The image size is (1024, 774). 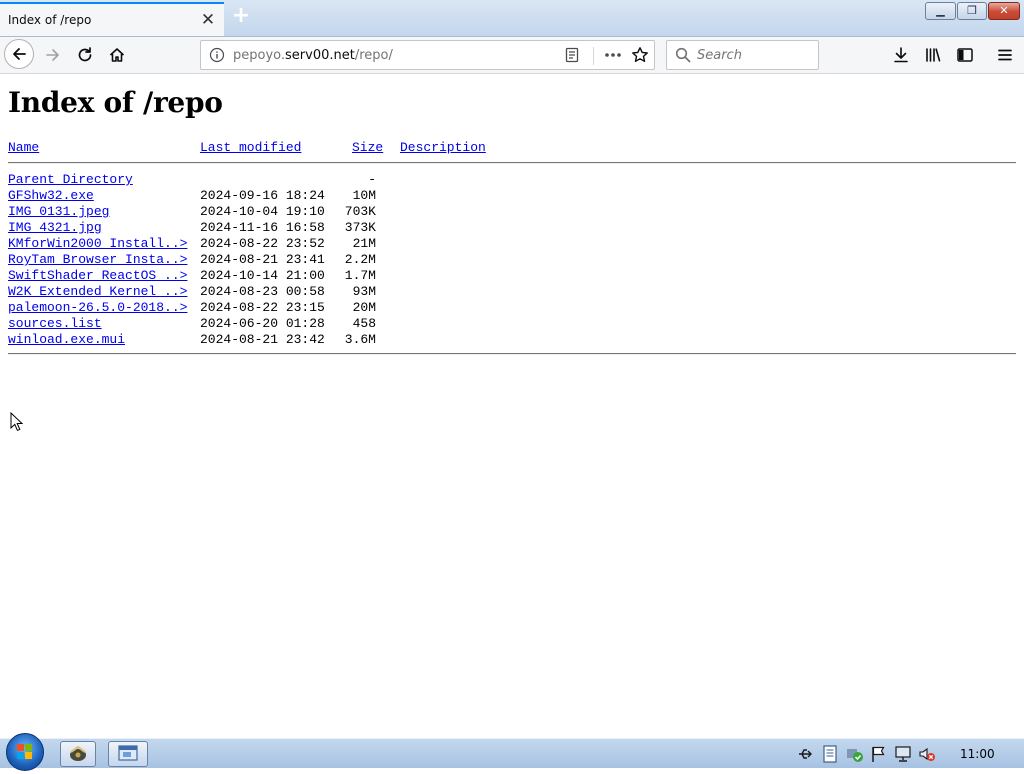 I want to click on home-icon, so click(x=117, y=55).